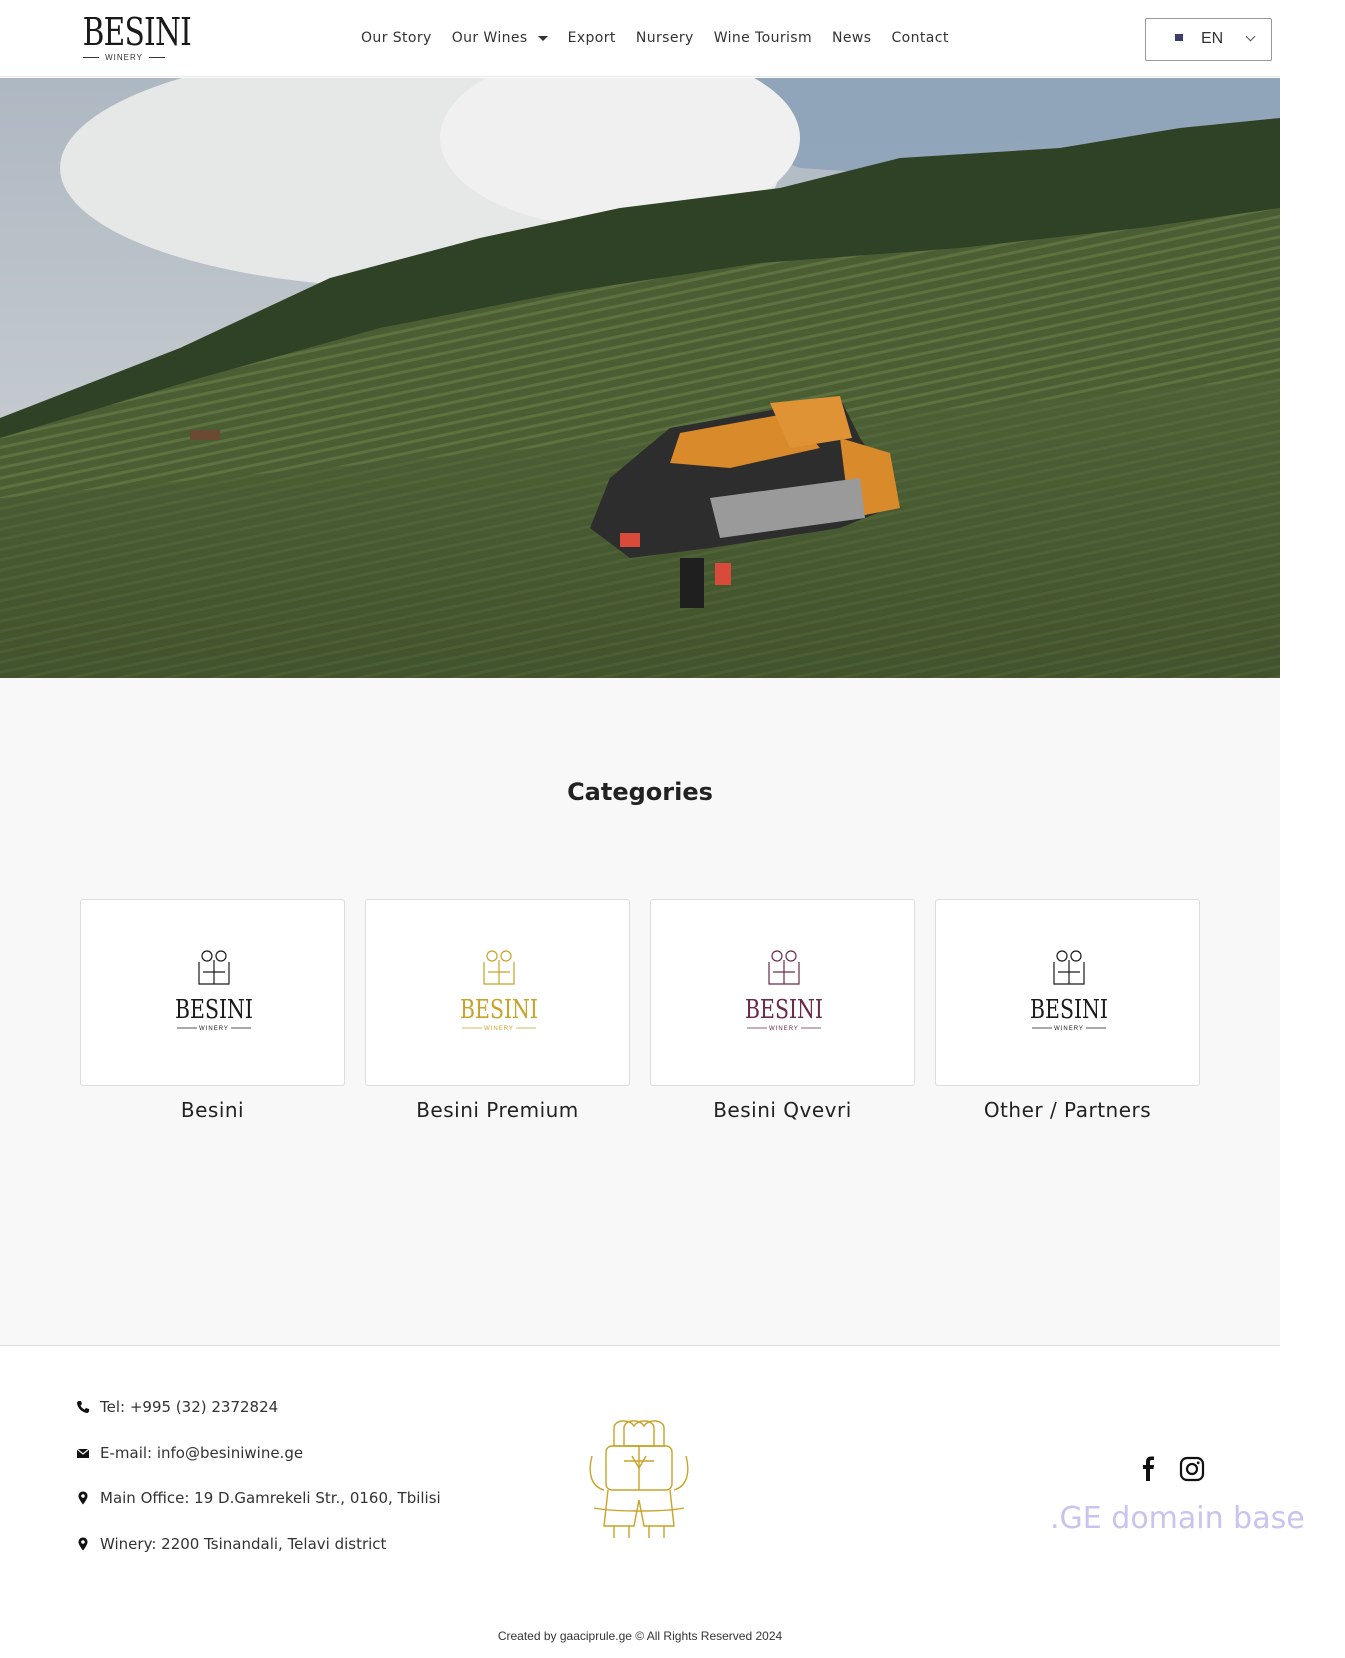 The width and height of the screenshot is (1345, 1658). What do you see at coordinates (1067, 1110) in the screenshot?
I see `category-label-other-partners: Other / Partners` at bounding box center [1067, 1110].